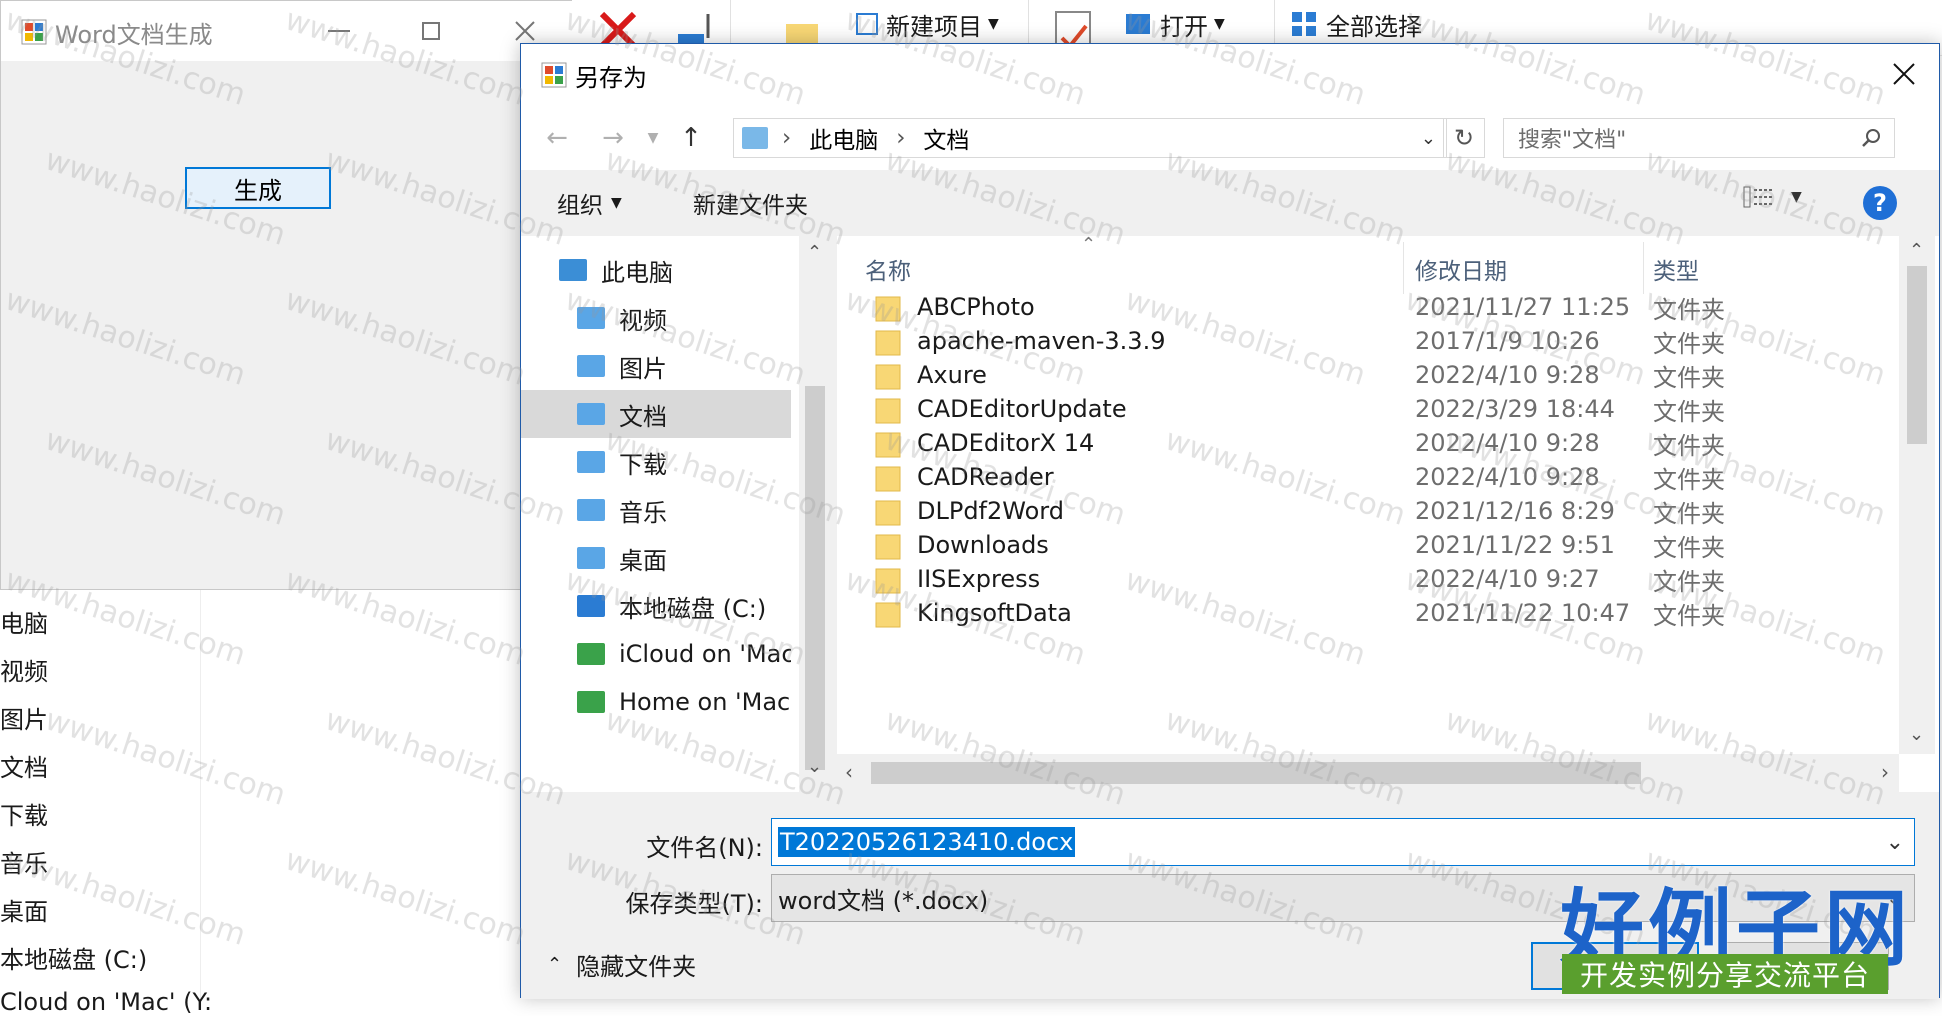 The height and width of the screenshot is (1016, 1942). I want to click on list-vertical-scrollbar: ⌃ ⌄, so click(1917, 495).